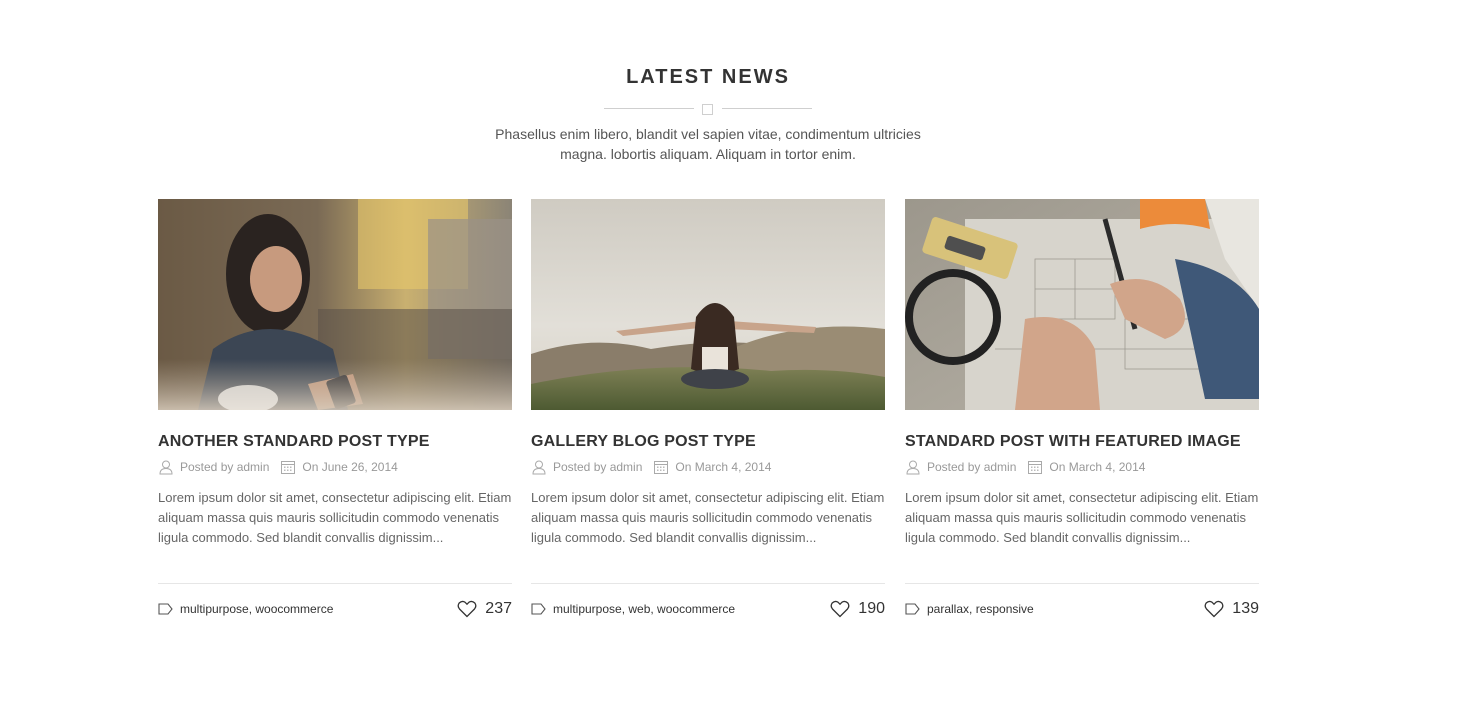 This screenshot has height=707, width=1464. I want to click on post-footer: multipurpose, web, woocommerce 190, so click(708, 603).